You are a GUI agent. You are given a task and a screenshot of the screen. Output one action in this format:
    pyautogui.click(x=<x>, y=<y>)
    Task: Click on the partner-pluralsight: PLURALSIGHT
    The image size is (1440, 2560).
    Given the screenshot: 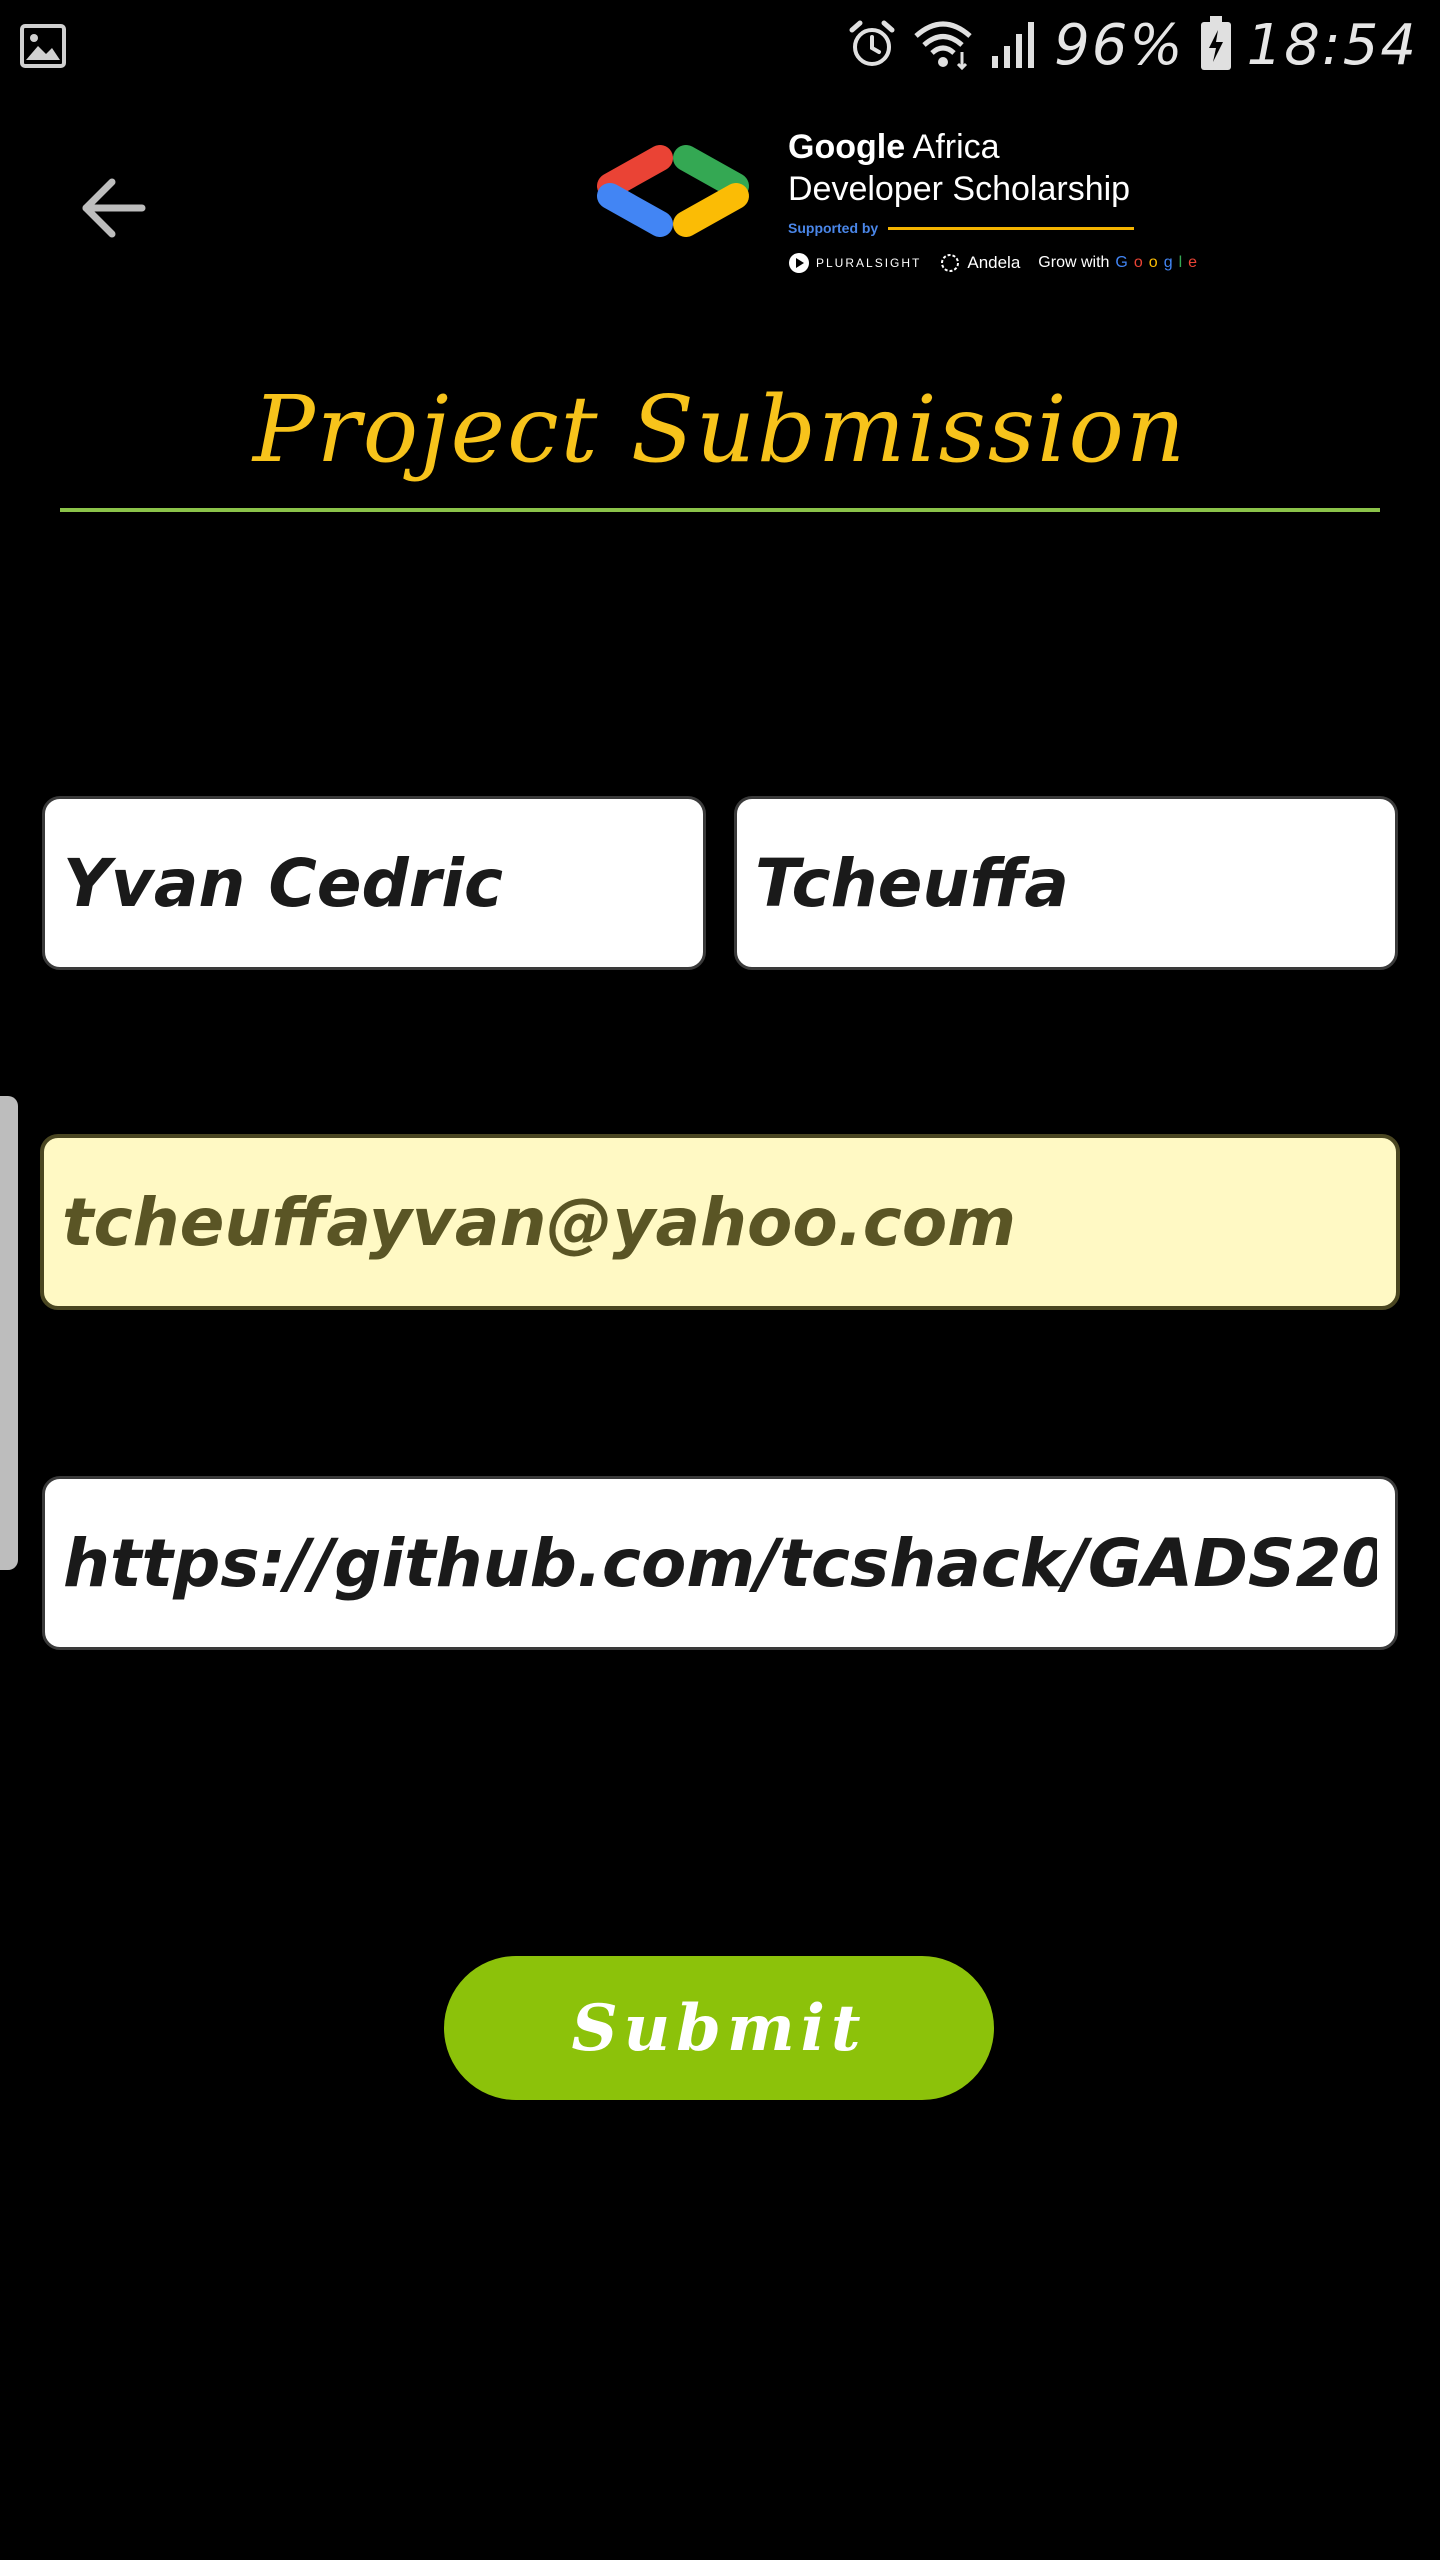 What is the action you would take?
    pyautogui.click(x=854, y=263)
    